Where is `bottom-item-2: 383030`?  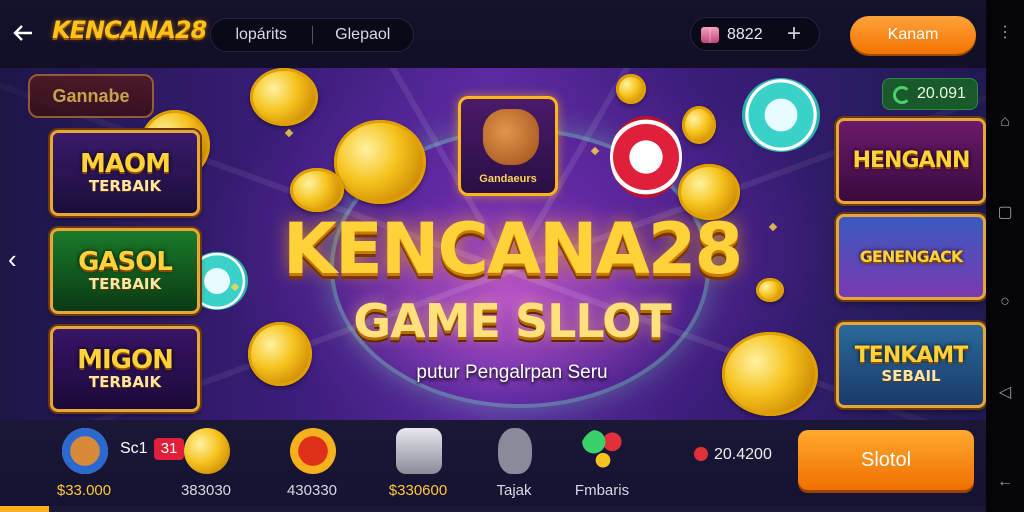 bottom-item-2: 383030 is located at coordinates (206, 464).